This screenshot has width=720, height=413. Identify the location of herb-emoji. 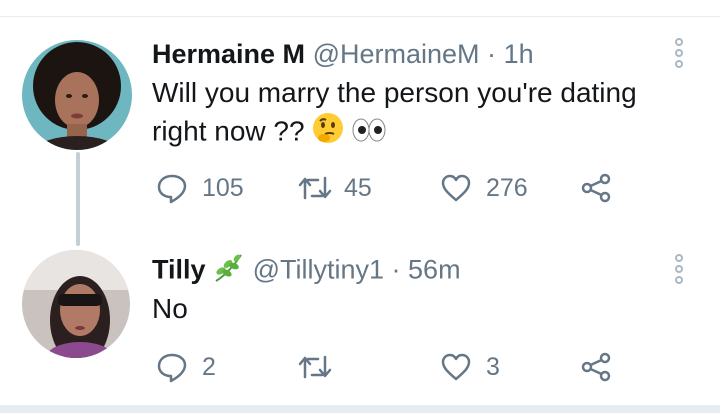
(229, 271).